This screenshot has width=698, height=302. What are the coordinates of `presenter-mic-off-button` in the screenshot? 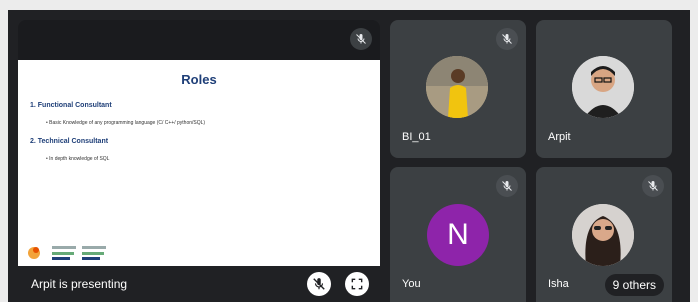 It's located at (319, 284).